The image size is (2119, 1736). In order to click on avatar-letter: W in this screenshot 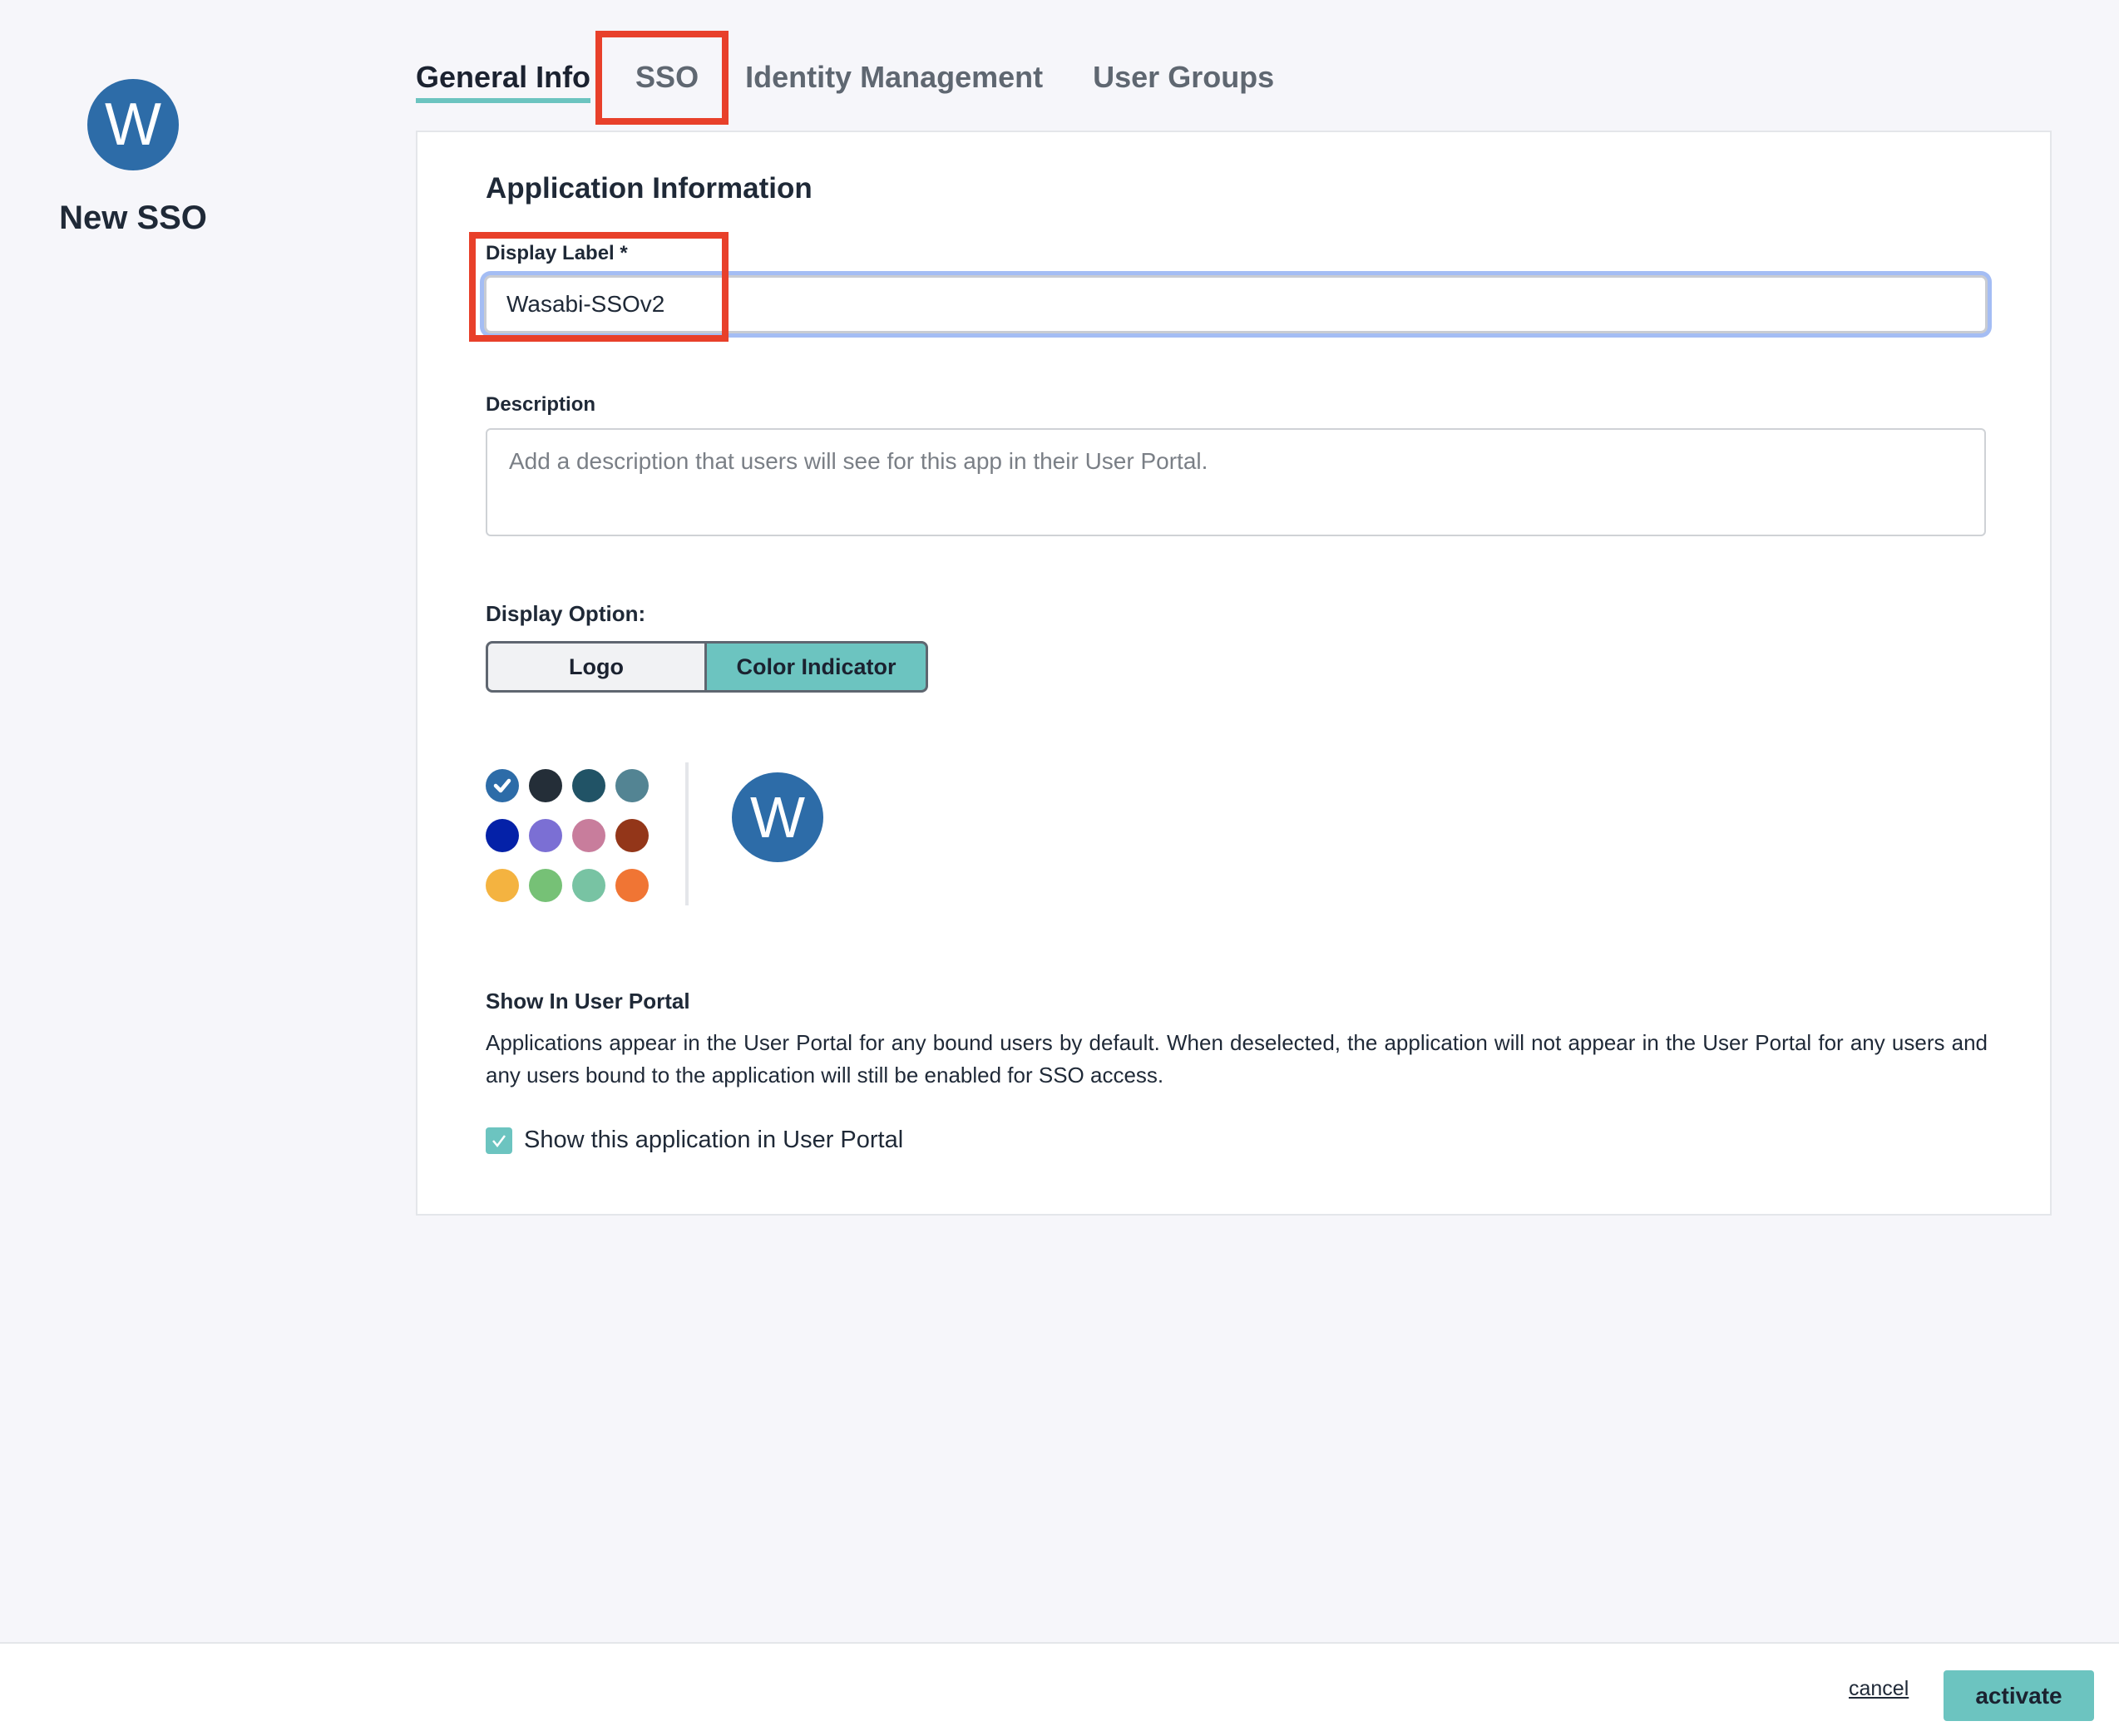, I will do `click(133, 124)`.